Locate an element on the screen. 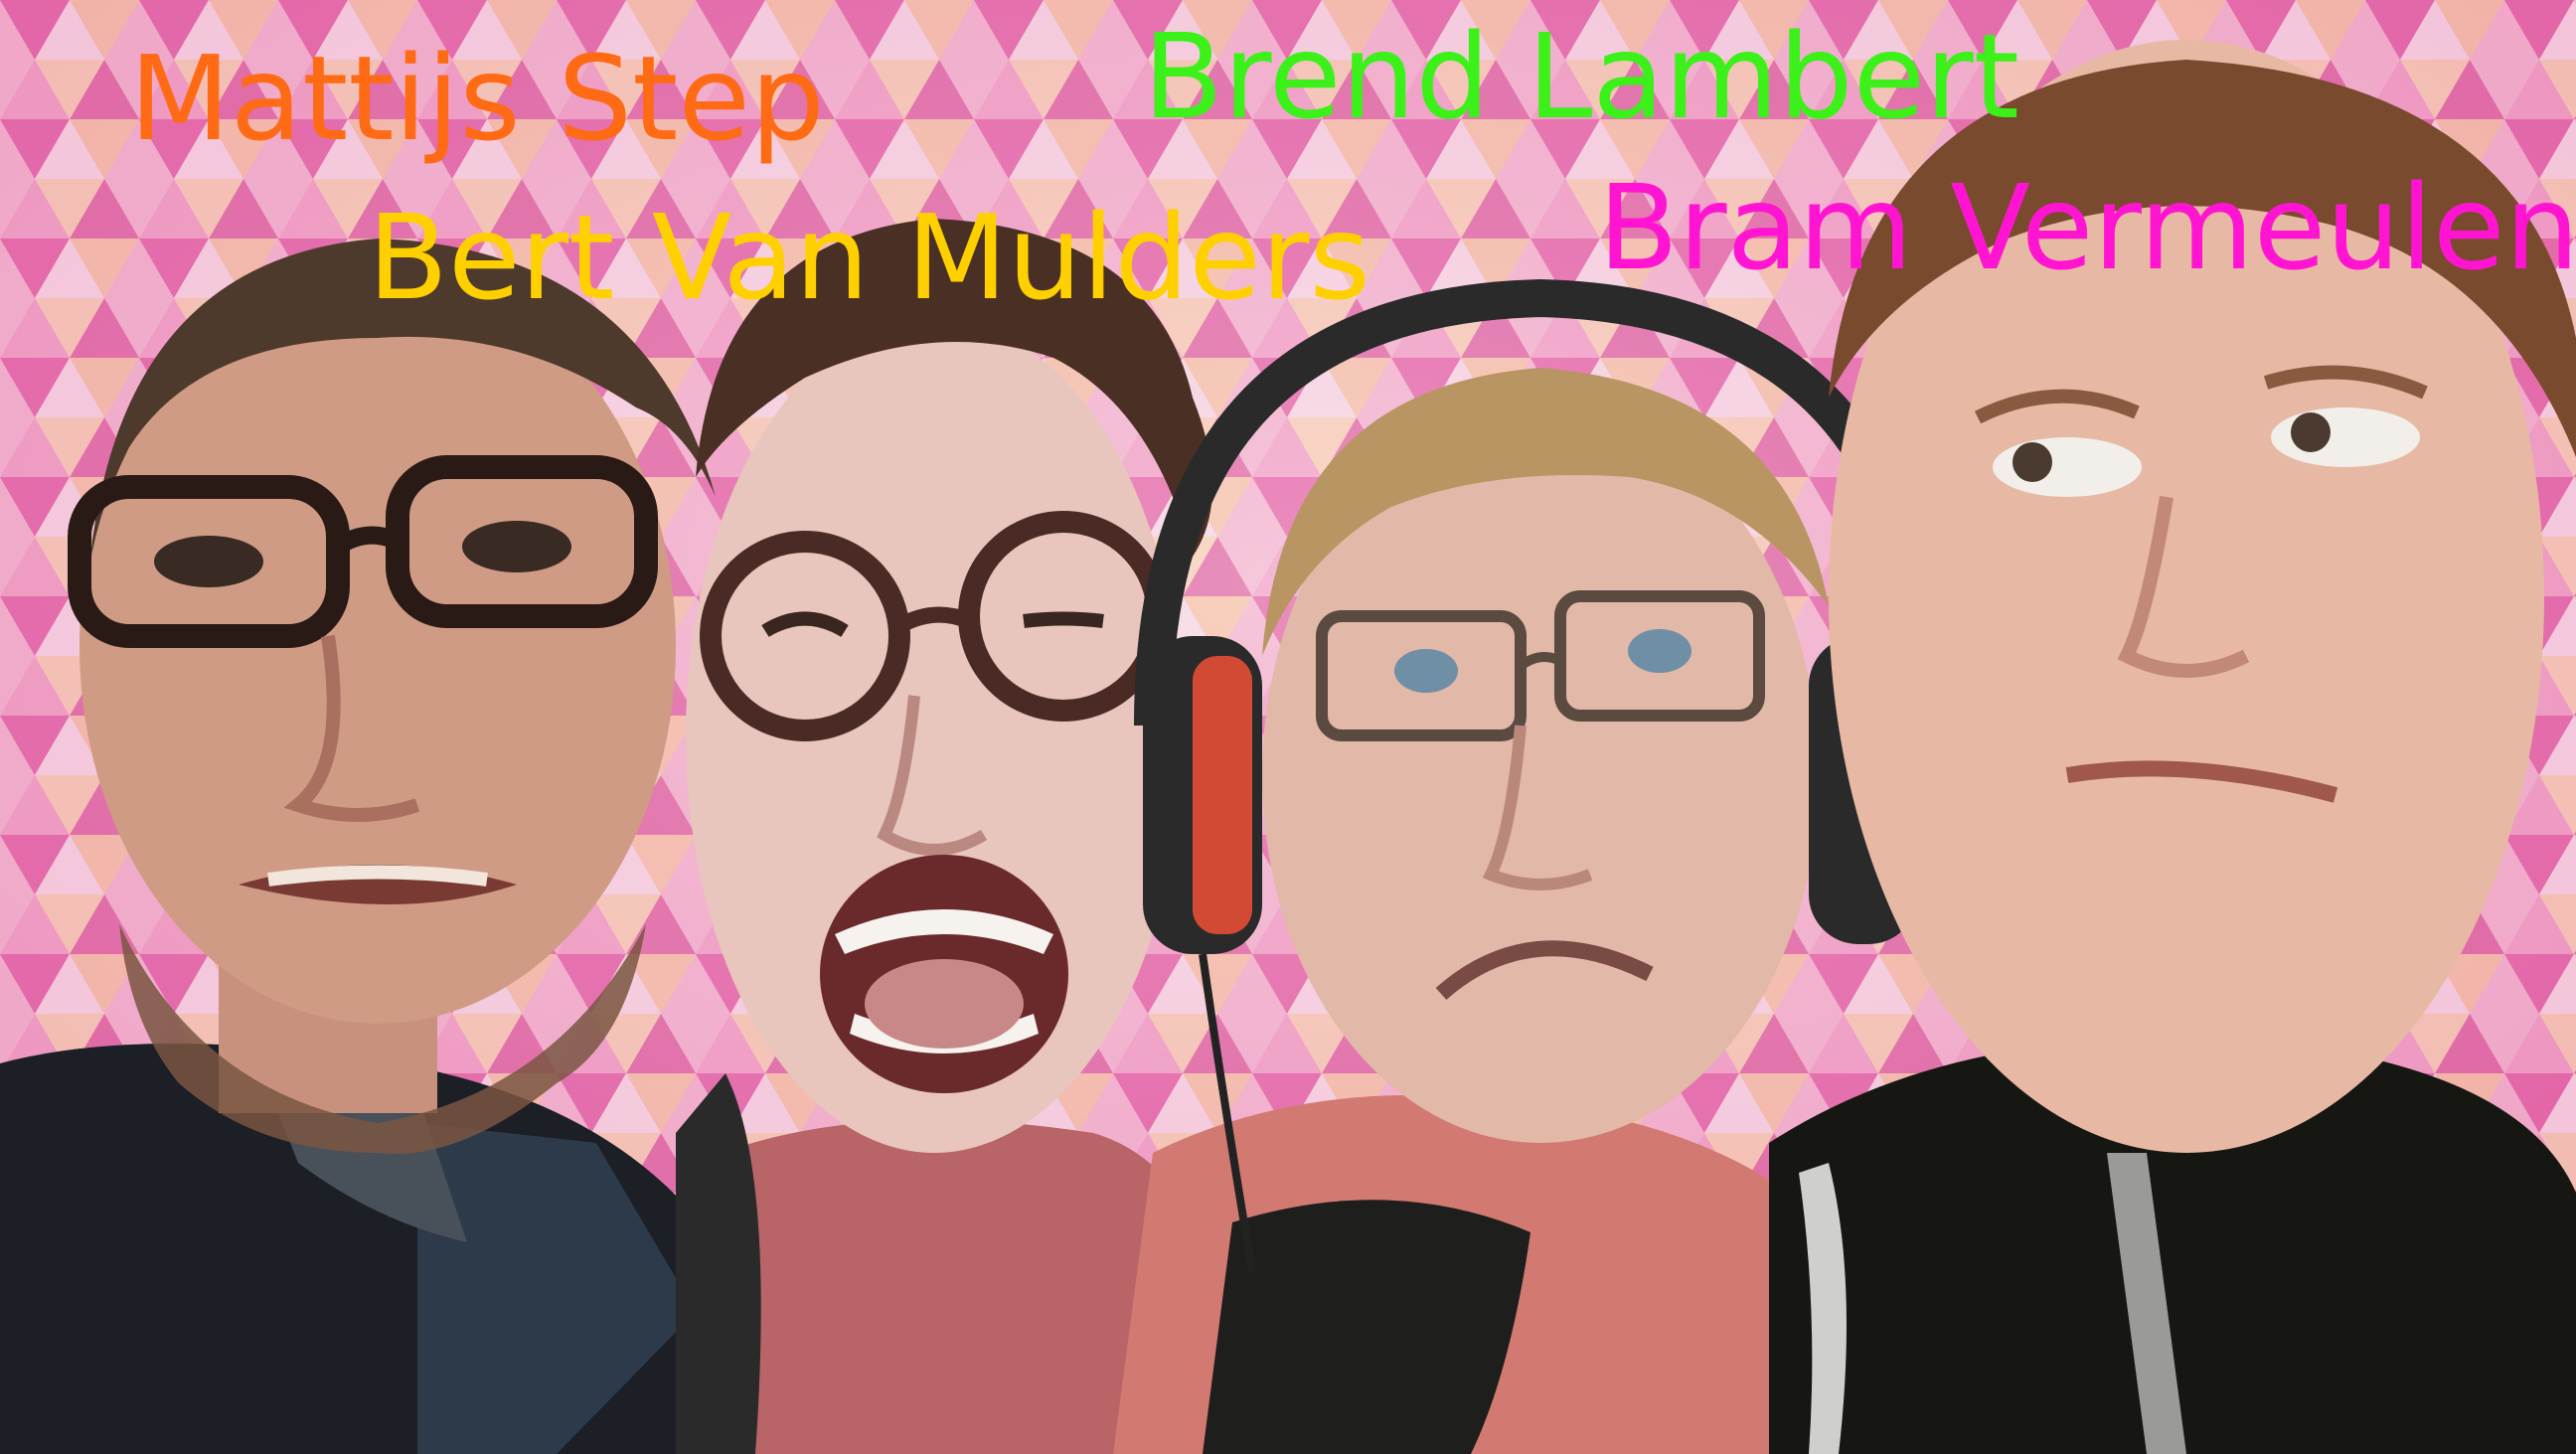  name-label-mattijs-step: Mattijs Step is located at coordinates (477, 99).